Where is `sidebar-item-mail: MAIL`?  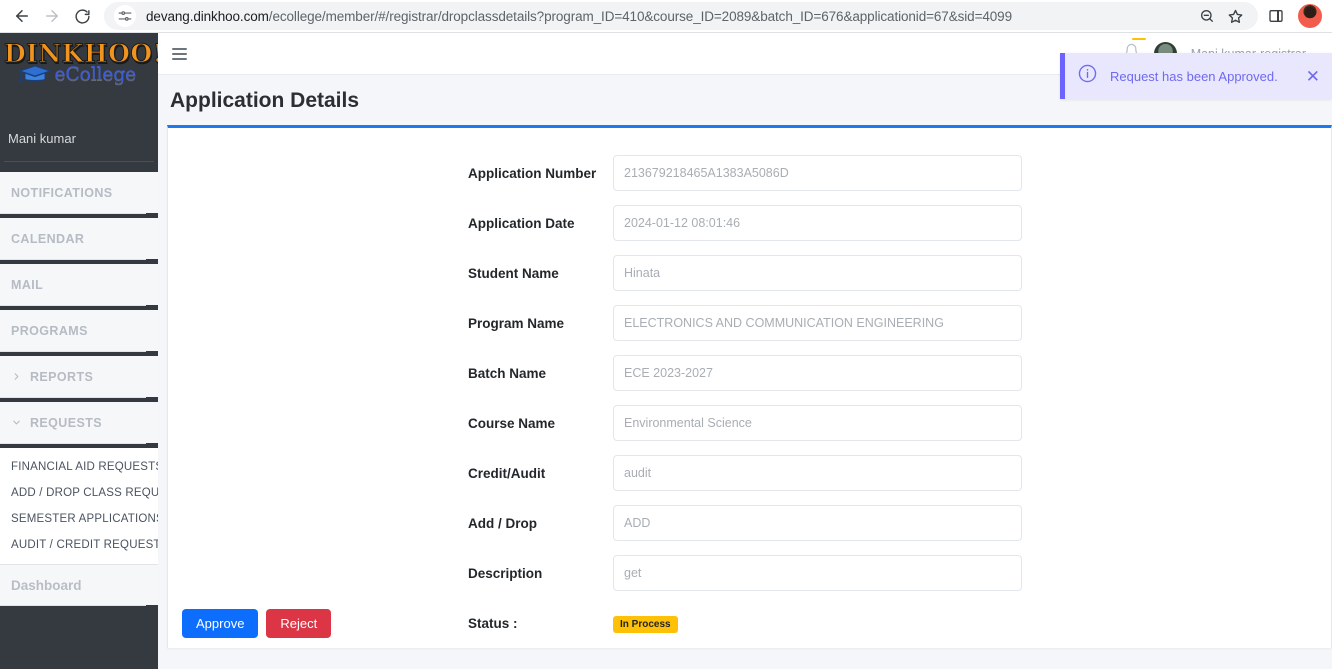
sidebar-item-mail: MAIL is located at coordinates (79, 286).